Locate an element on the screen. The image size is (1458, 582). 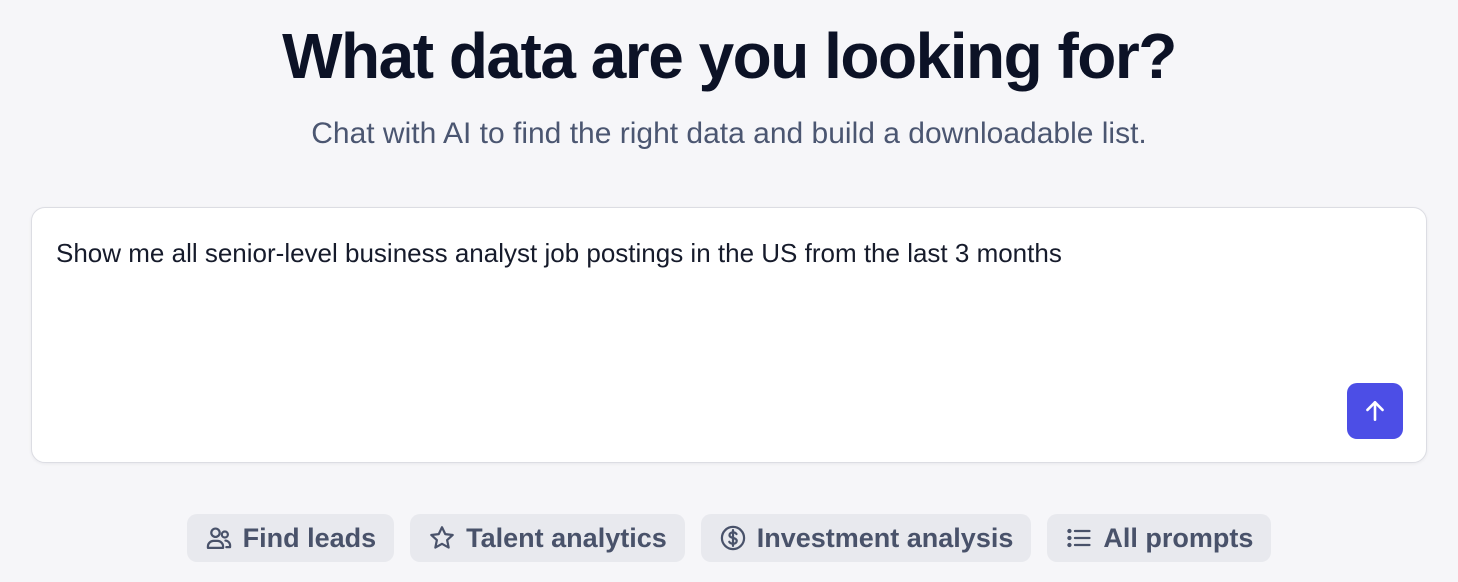
chip-label: Investment analysis is located at coordinates (885, 537).